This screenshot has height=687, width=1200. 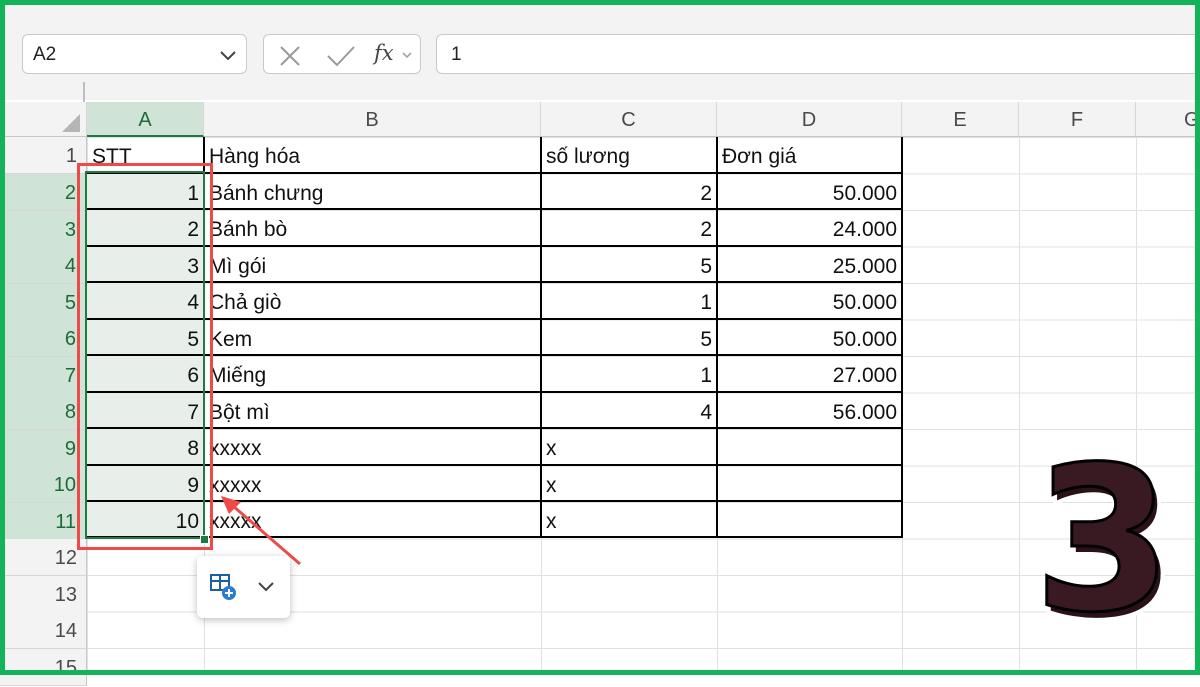 What do you see at coordinates (145, 119) in the screenshot?
I see `column-header-a: A` at bounding box center [145, 119].